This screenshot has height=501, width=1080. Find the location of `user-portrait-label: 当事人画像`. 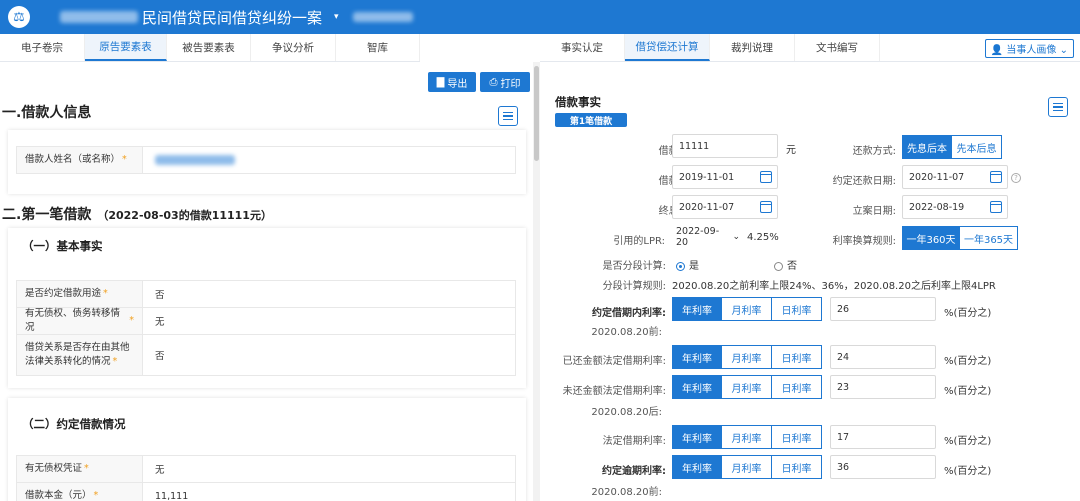

user-portrait-label: 当事人画像 is located at coordinates (1031, 50).